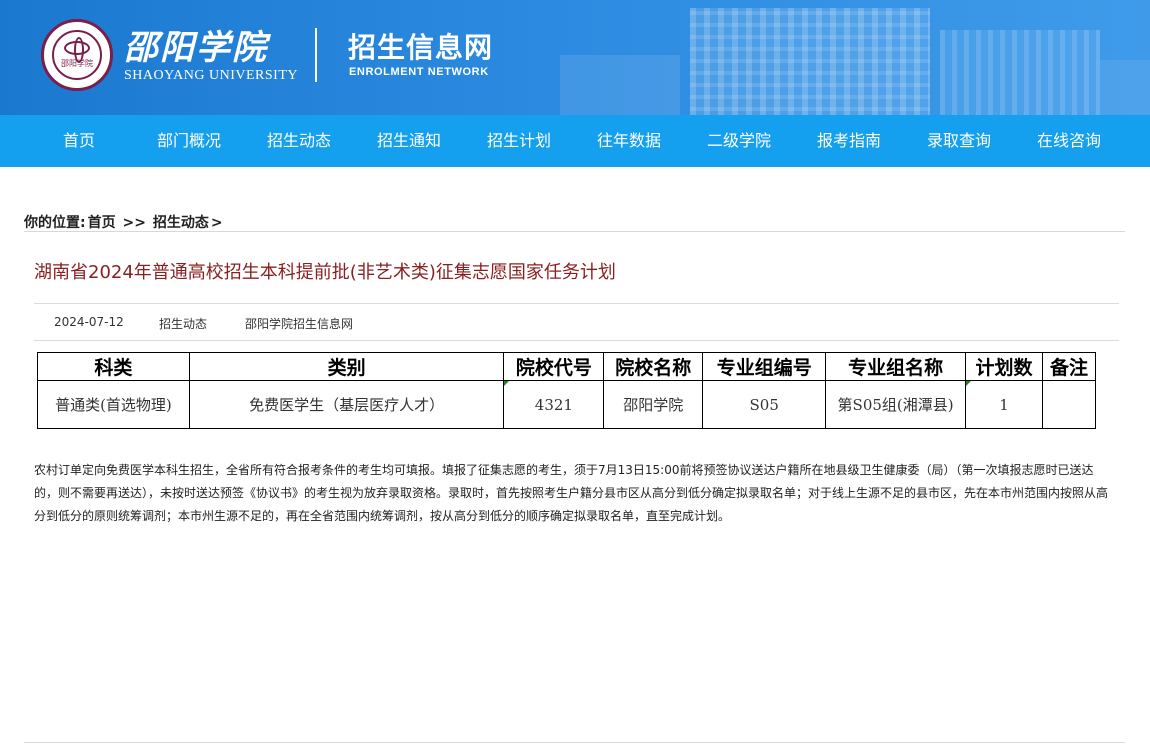 Image resolution: width=1150 pixels, height=750 pixels. I want to click on breadcrumb-trail: >, so click(216, 223).